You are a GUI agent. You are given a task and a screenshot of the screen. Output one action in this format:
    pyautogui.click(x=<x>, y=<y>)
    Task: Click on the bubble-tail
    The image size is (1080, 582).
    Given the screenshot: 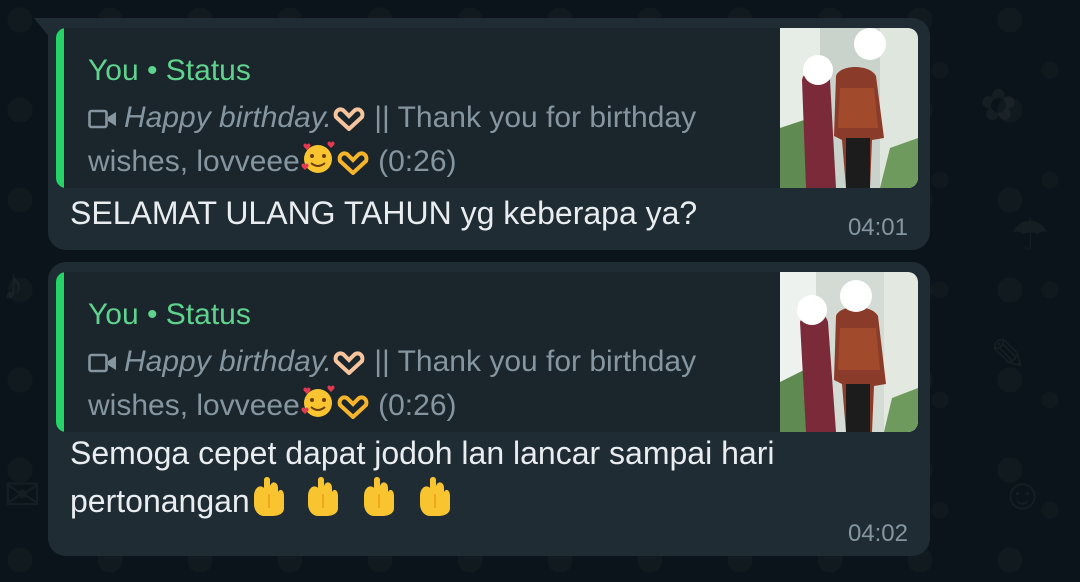 What is the action you would take?
    pyautogui.click(x=42, y=28)
    